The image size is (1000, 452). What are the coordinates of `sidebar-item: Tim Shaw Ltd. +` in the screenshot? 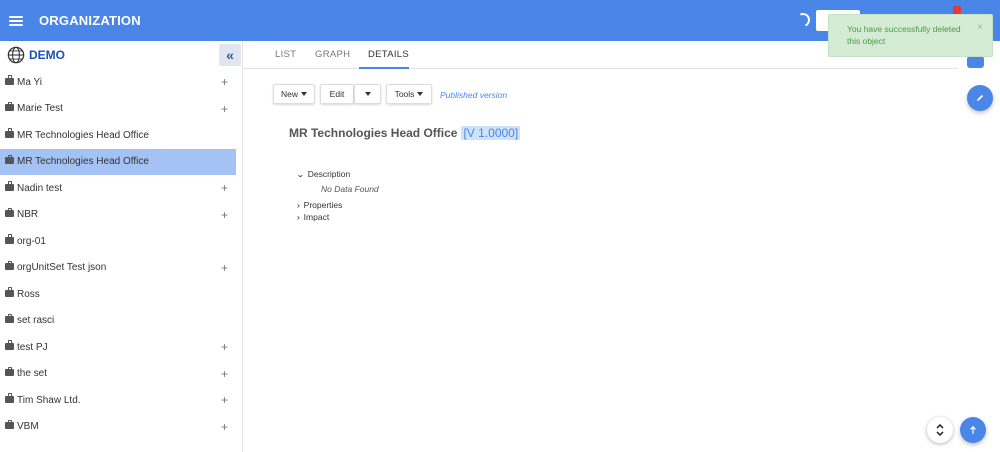 It's located at (121, 400).